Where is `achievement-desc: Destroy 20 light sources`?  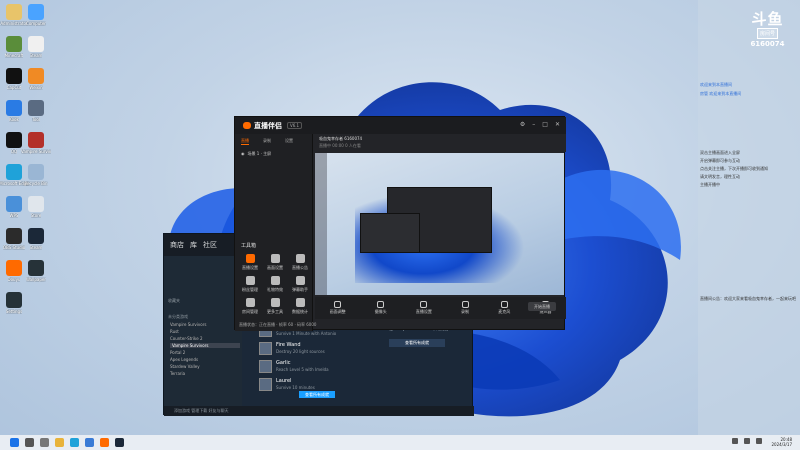
achievement-desc: Destroy 20 light sources is located at coordinates (300, 351).